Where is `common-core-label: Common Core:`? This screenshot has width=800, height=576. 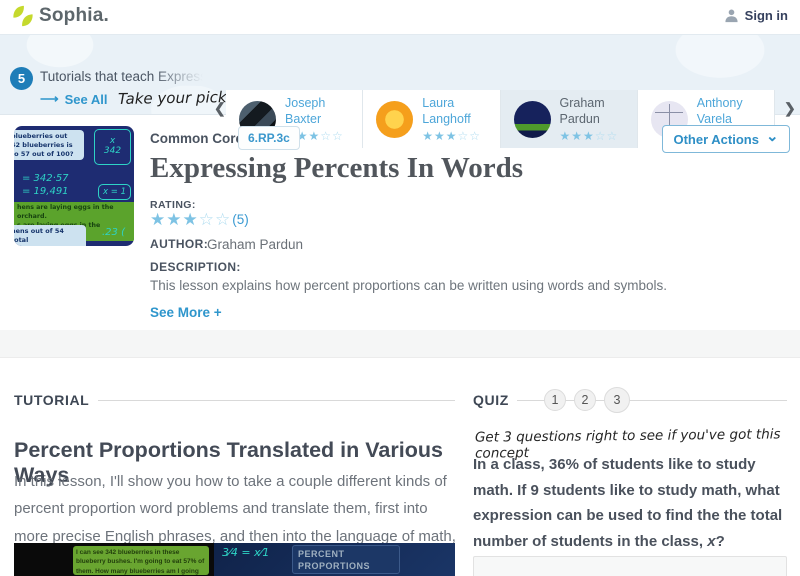 common-core-label: Common Core: is located at coordinates (199, 138).